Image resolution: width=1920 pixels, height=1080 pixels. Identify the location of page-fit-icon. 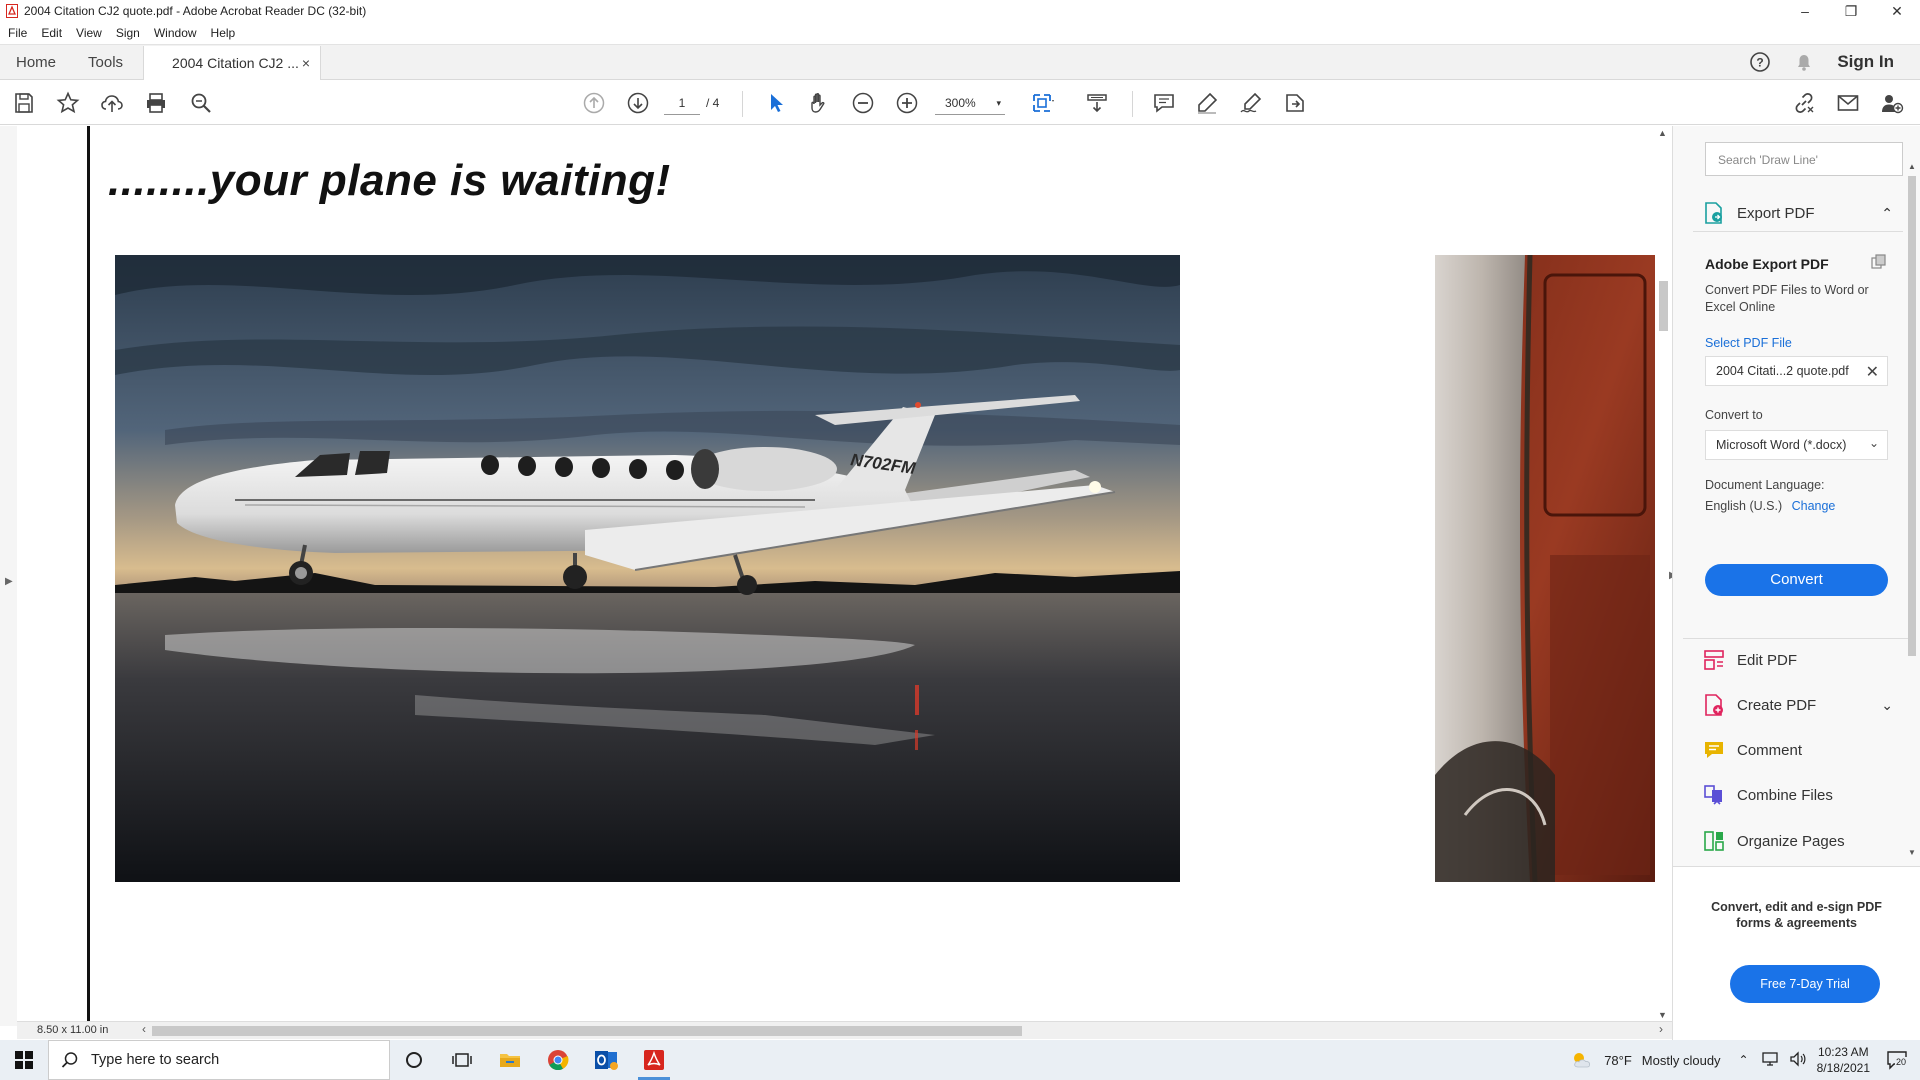
(1042, 103).